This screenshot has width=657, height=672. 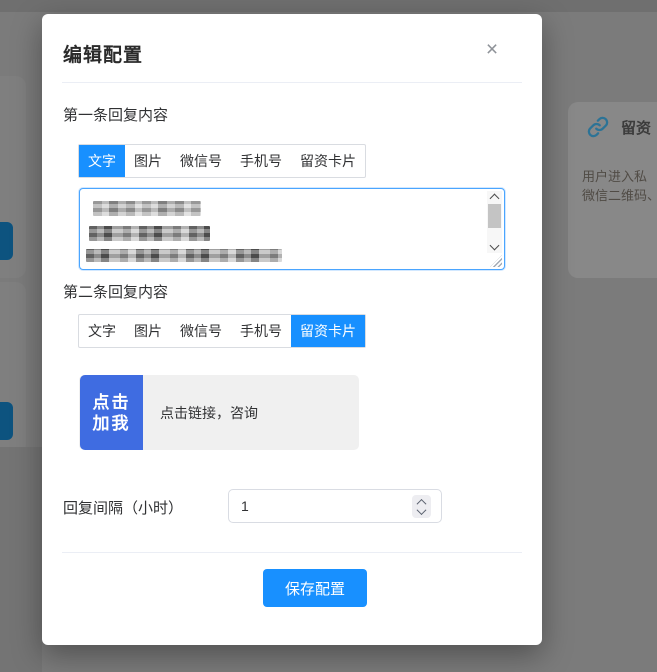 I want to click on scroll-down-icon, so click(x=494, y=246).